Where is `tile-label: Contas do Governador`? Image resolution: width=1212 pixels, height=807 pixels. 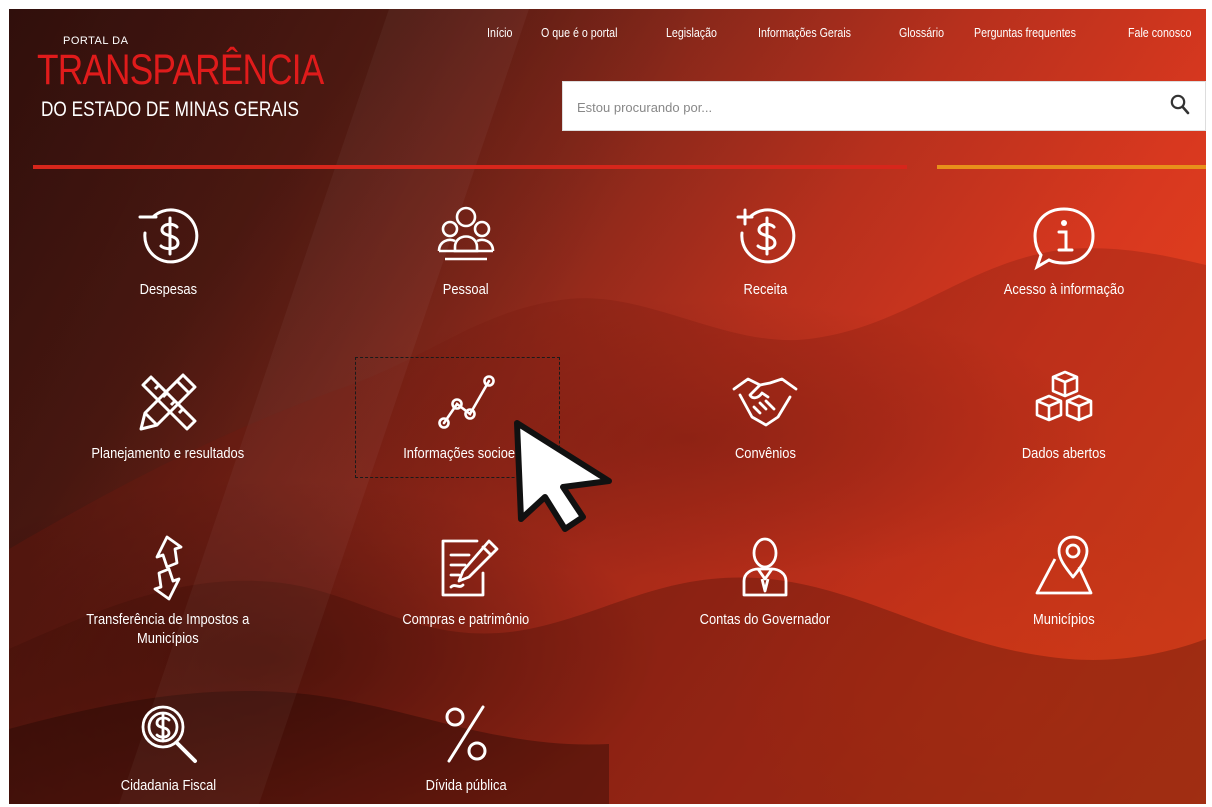 tile-label: Contas do Governador is located at coordinates (765, 619).